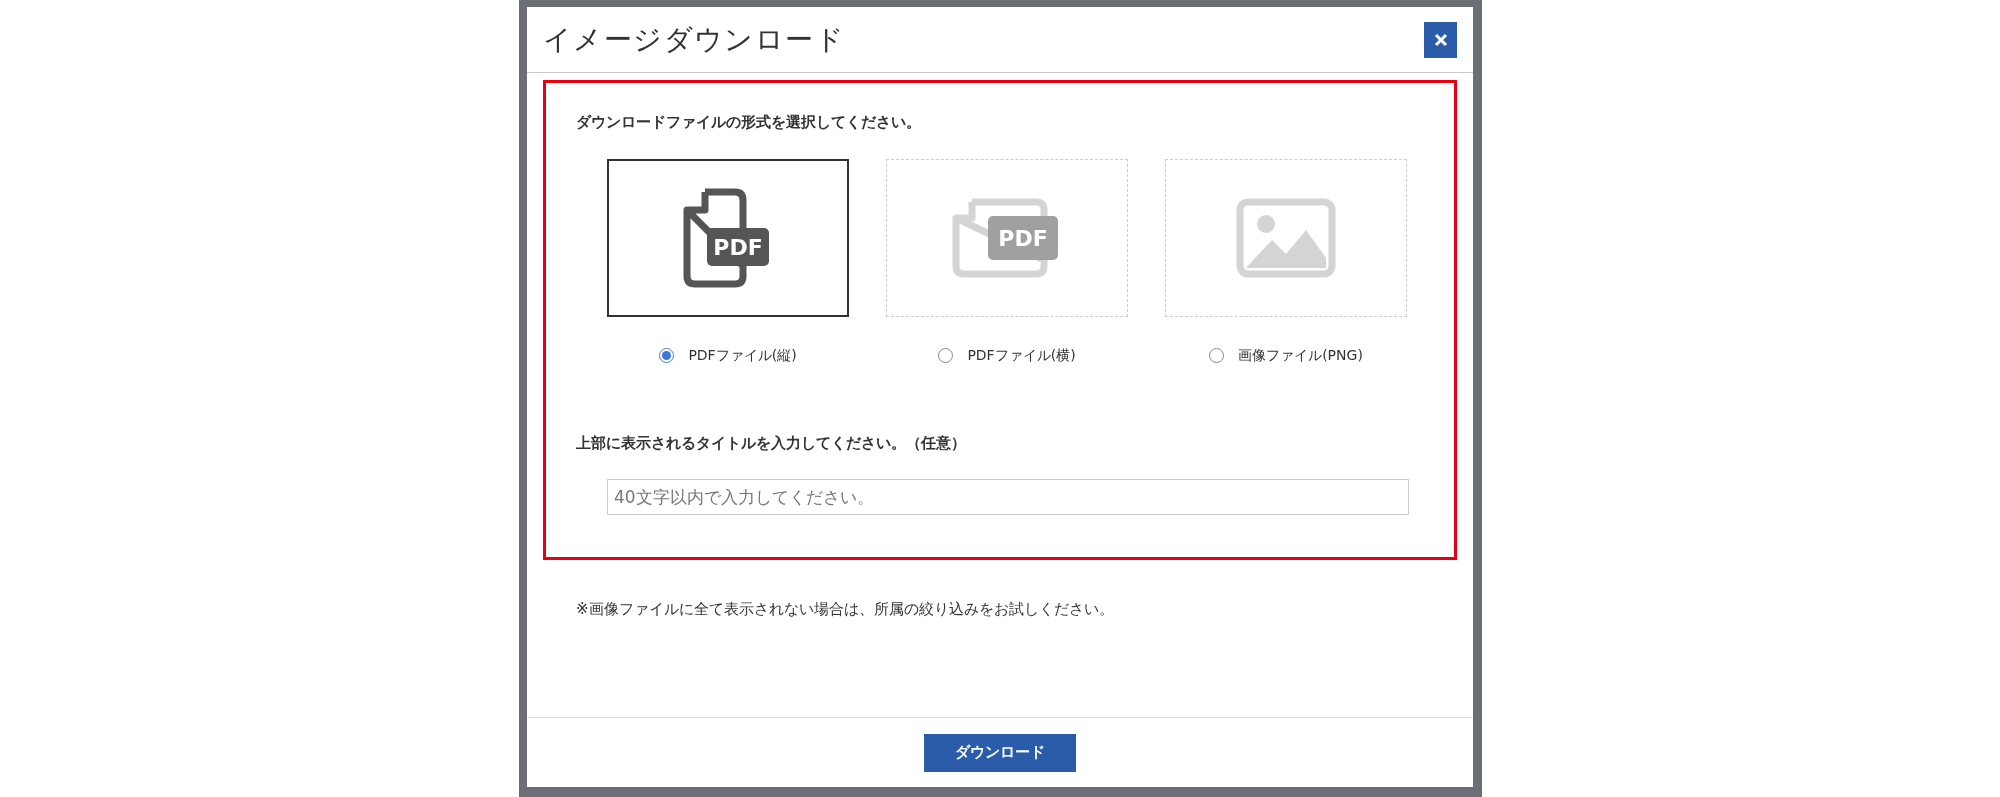 This screenshot has width=2000, height=797. I want to click on image-icon, so click(1286, 237).